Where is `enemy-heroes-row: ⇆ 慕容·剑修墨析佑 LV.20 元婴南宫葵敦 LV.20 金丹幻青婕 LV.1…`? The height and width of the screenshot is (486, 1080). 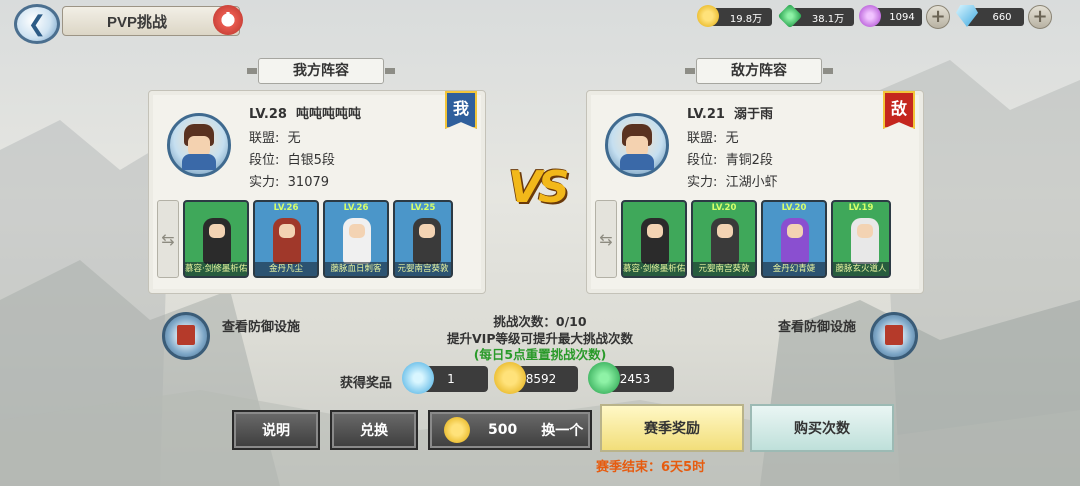
enemy-heroes-row: ⇆ 慕容·剑修墨析佑 LV.20 元婴南宫葵敦 LV.20 金丹幻青婕 LV.1… is located at coordinates (756, 239).